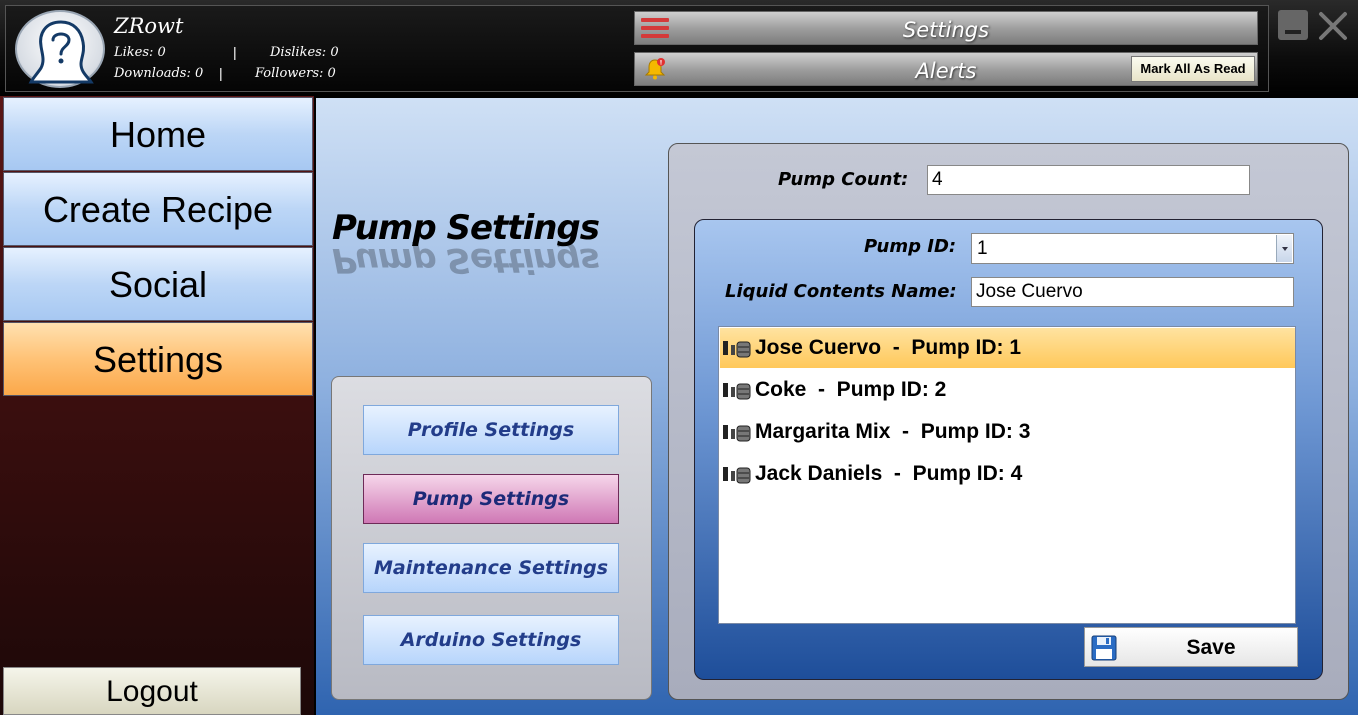 Image resolution: width=1358 pixels, height=715 pixels. I want to click on page-title-reflection: Pump Settings, so click(466, 260).